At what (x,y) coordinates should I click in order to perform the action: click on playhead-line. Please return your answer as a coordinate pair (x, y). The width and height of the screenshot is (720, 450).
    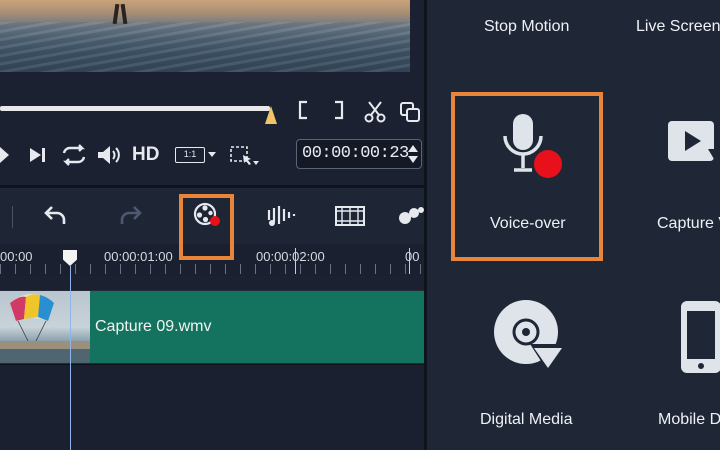
    Looking at the image, I should click on (70, 358).